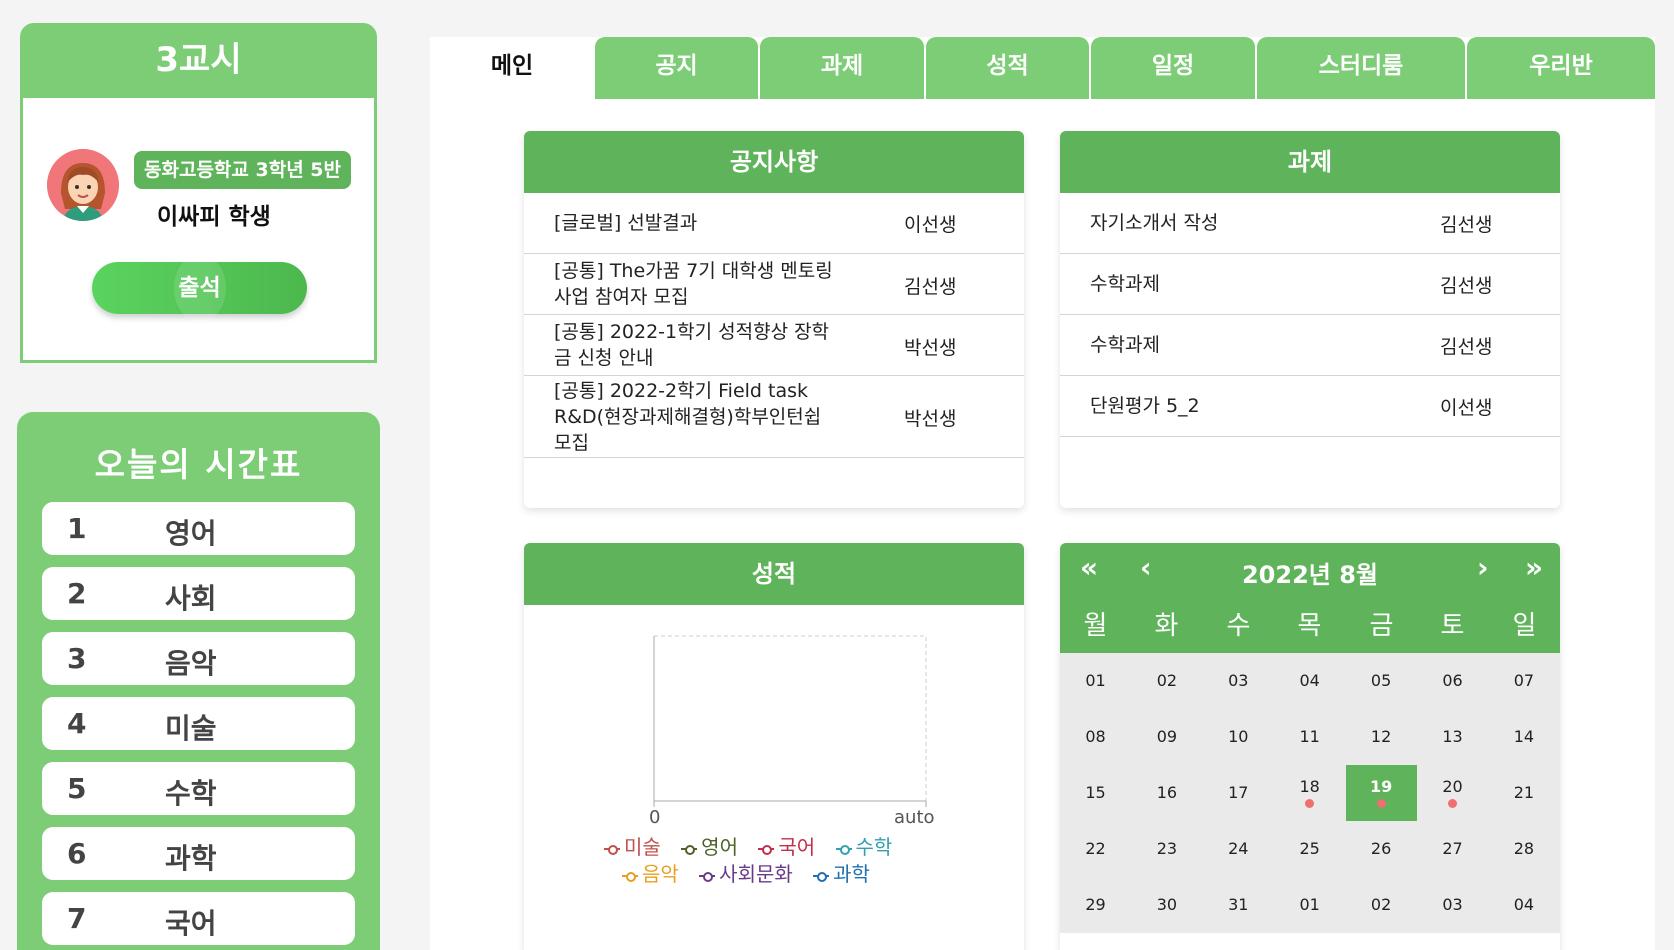  What do you see at coordinates (874, 847) in the screenshot?
I see `legend-label: 수학` at bounding box center [874, 847].